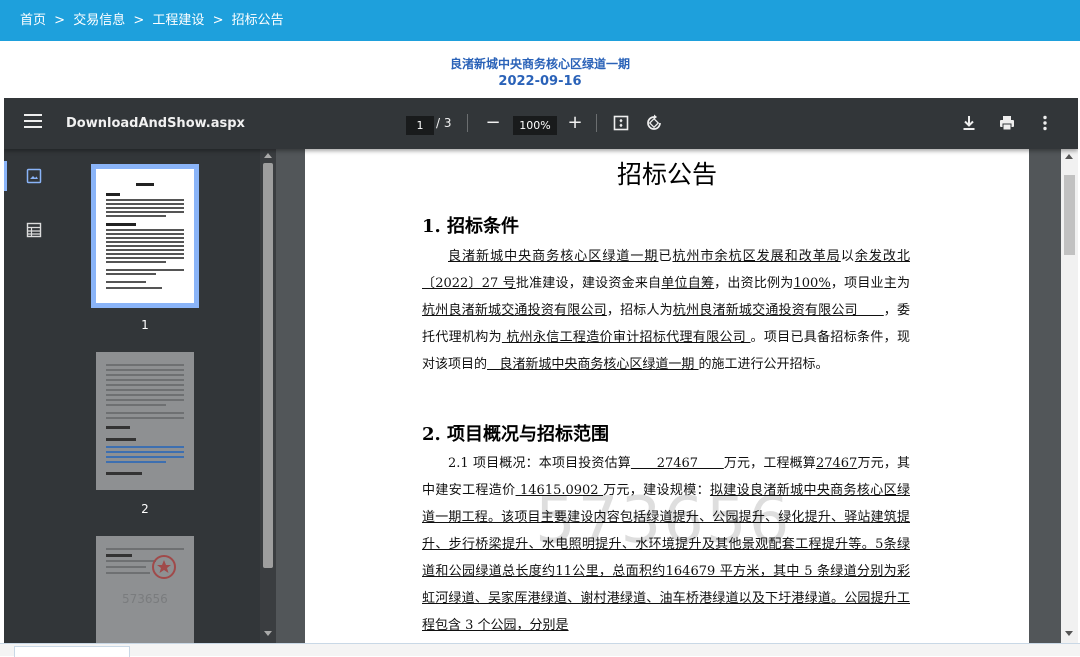 Image resolution: width=1080 pixels, height=657 pixels. Describe the element at coordinates (33, 20) in the screenshot. I see `breadcrumb-home: 首页` at that location.